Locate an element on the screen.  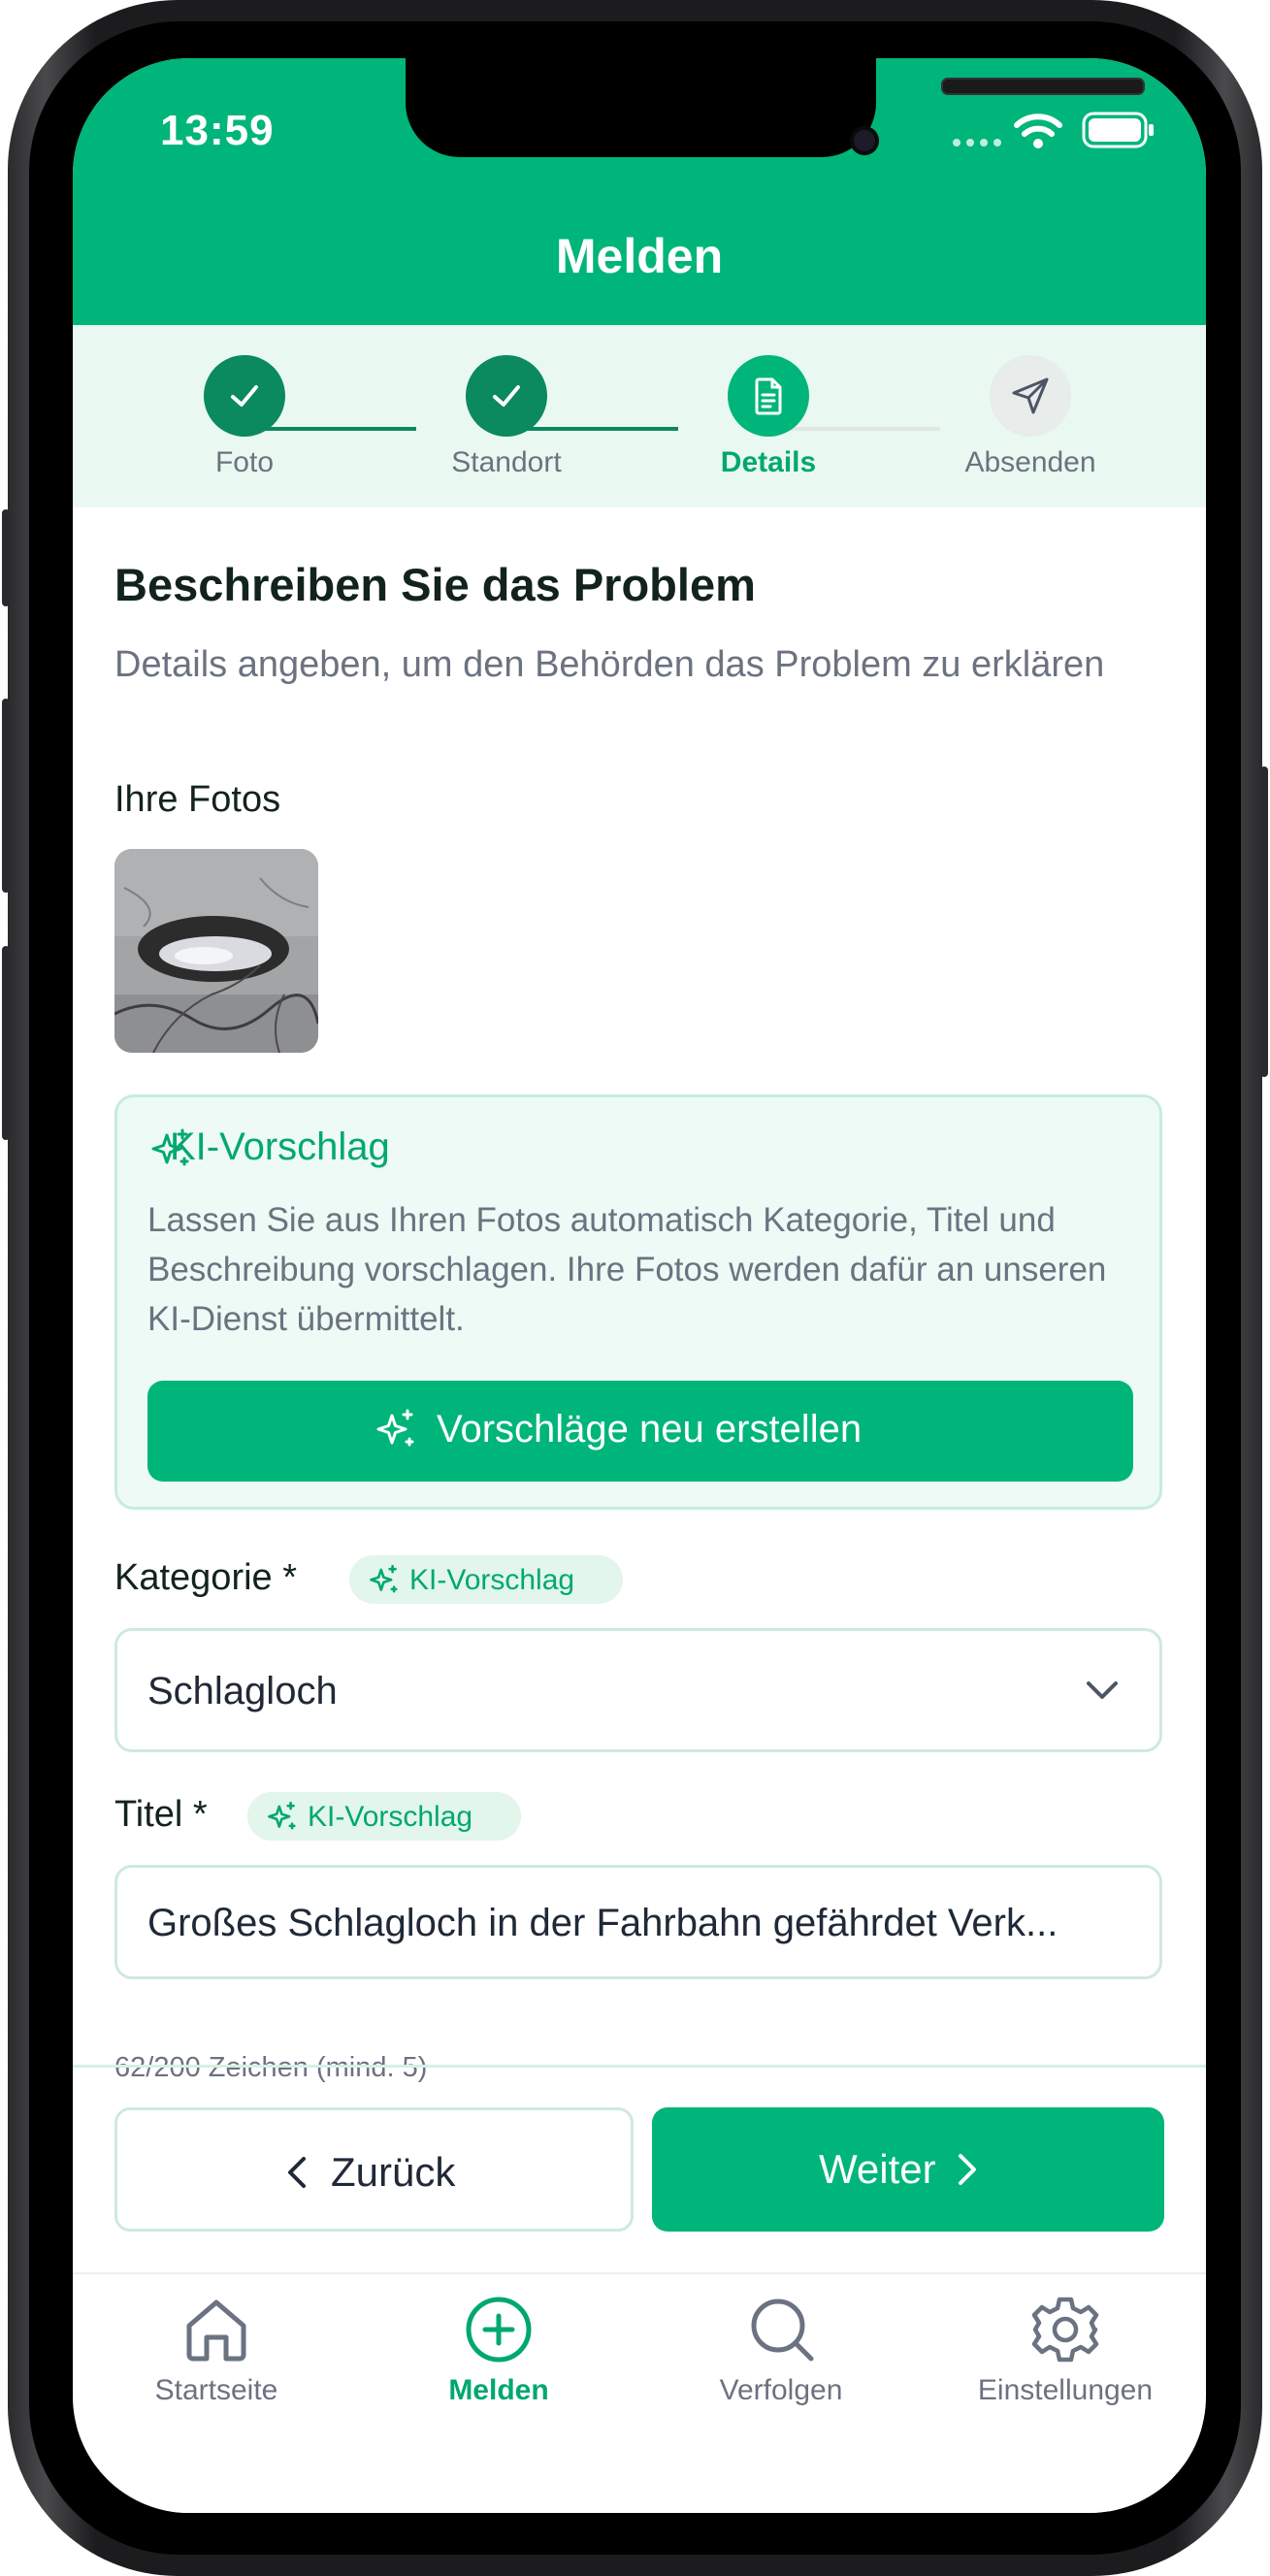
signal-icon is located at coordinates (977, 143).